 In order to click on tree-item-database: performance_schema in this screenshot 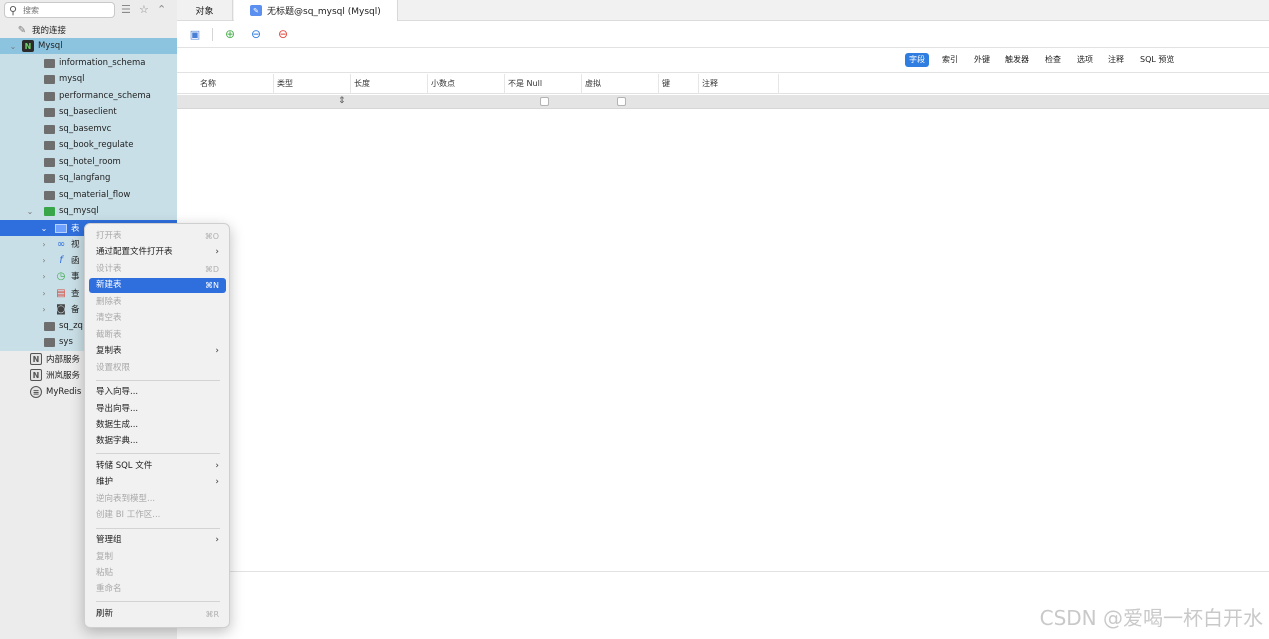, I will do `click(88, 96)`.